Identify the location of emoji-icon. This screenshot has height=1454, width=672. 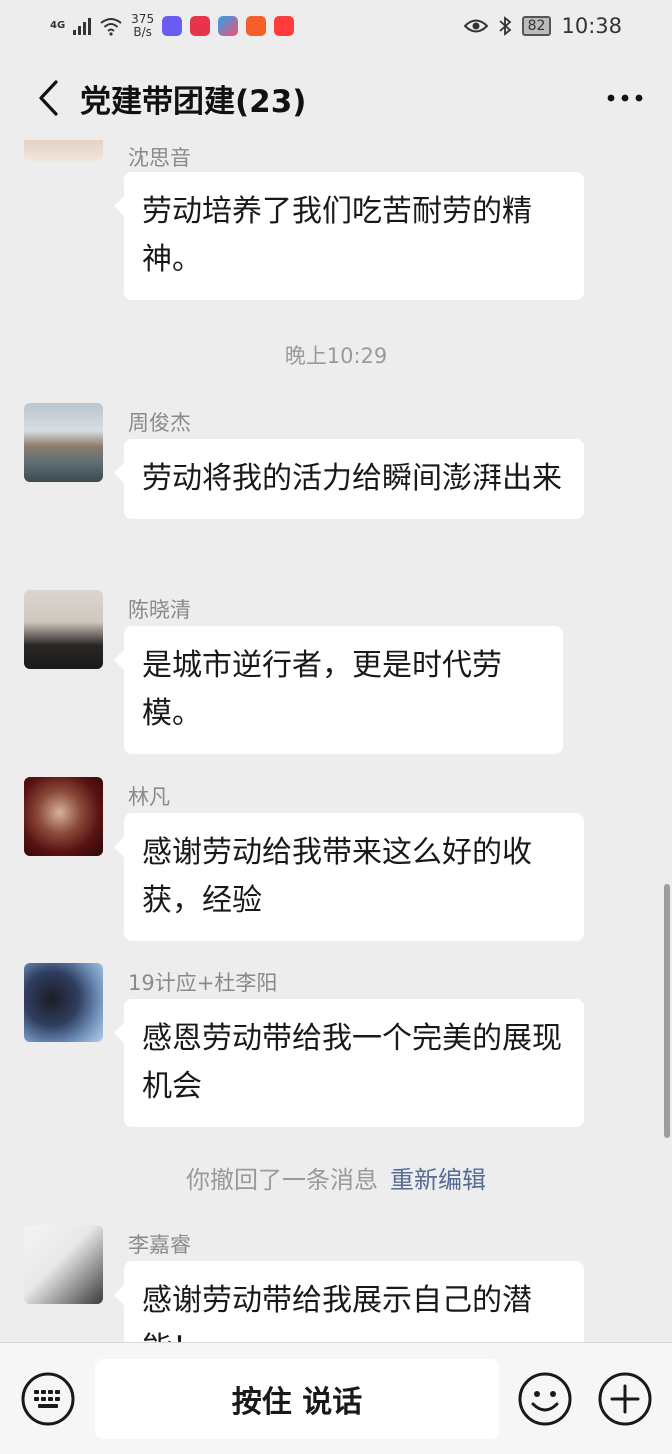
(545, 1399).